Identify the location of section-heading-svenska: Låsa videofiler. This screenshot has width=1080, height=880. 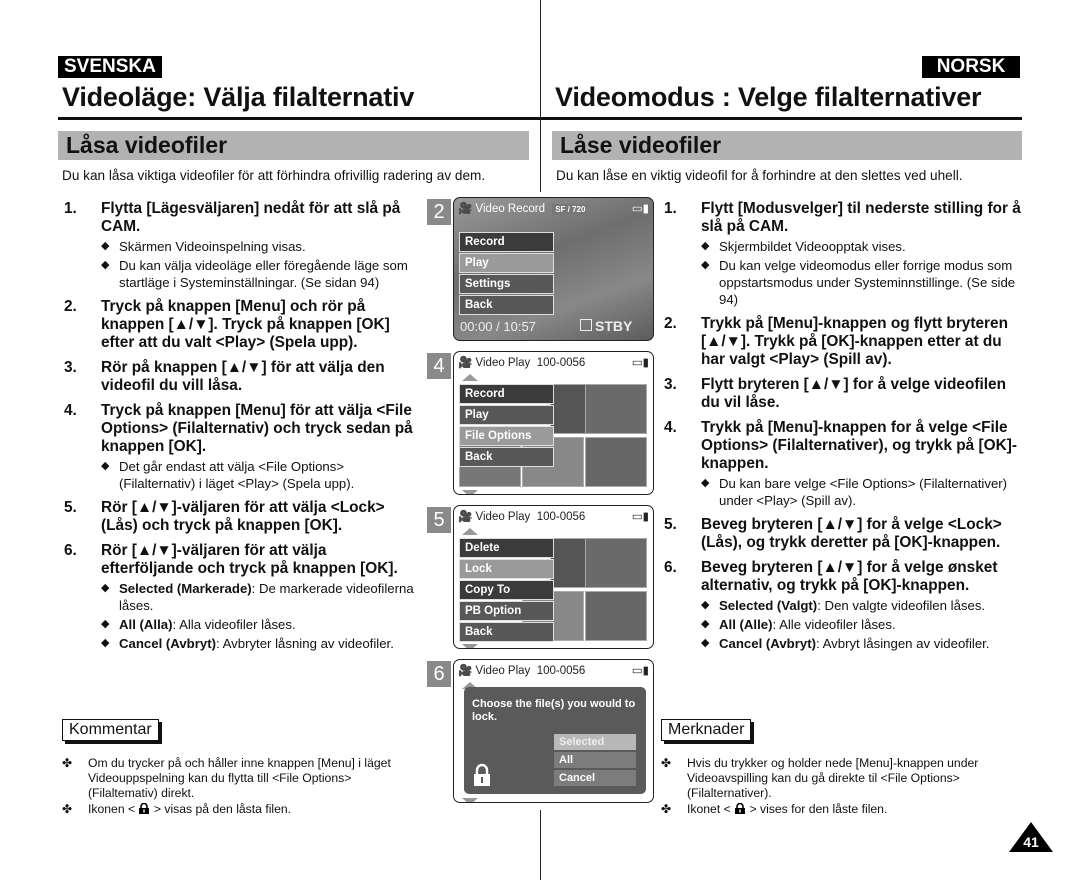
(293, 145).